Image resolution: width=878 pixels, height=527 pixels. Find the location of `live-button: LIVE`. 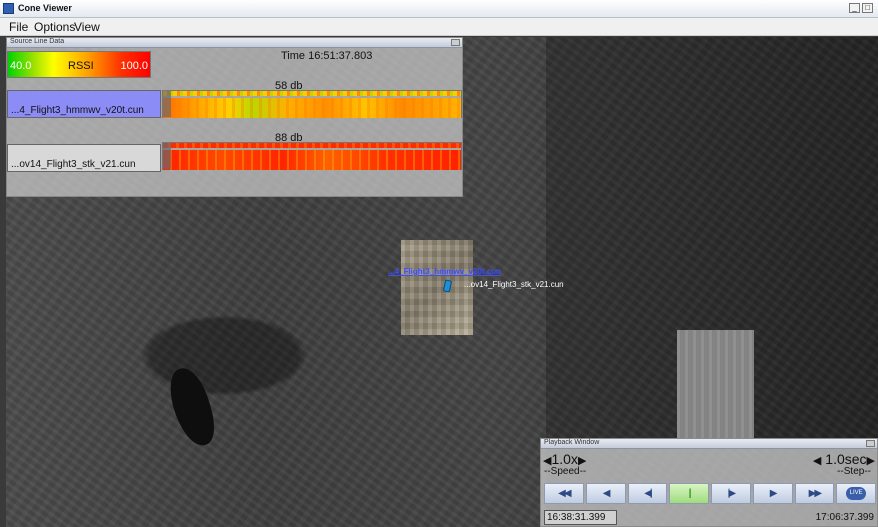

live-button: LIVE is located at coordinates (856, 493).